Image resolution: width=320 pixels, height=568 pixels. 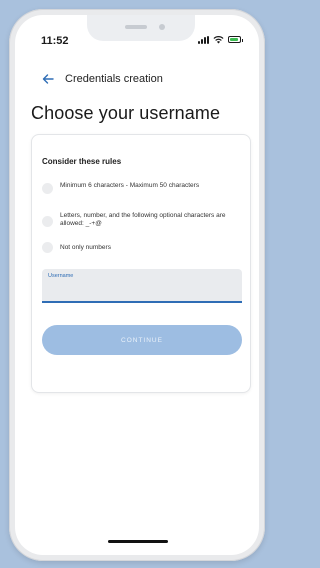 What do you see at coordinates (141, 290) in the screenshot?
I see `username-input` at bounding box center [141, 290].